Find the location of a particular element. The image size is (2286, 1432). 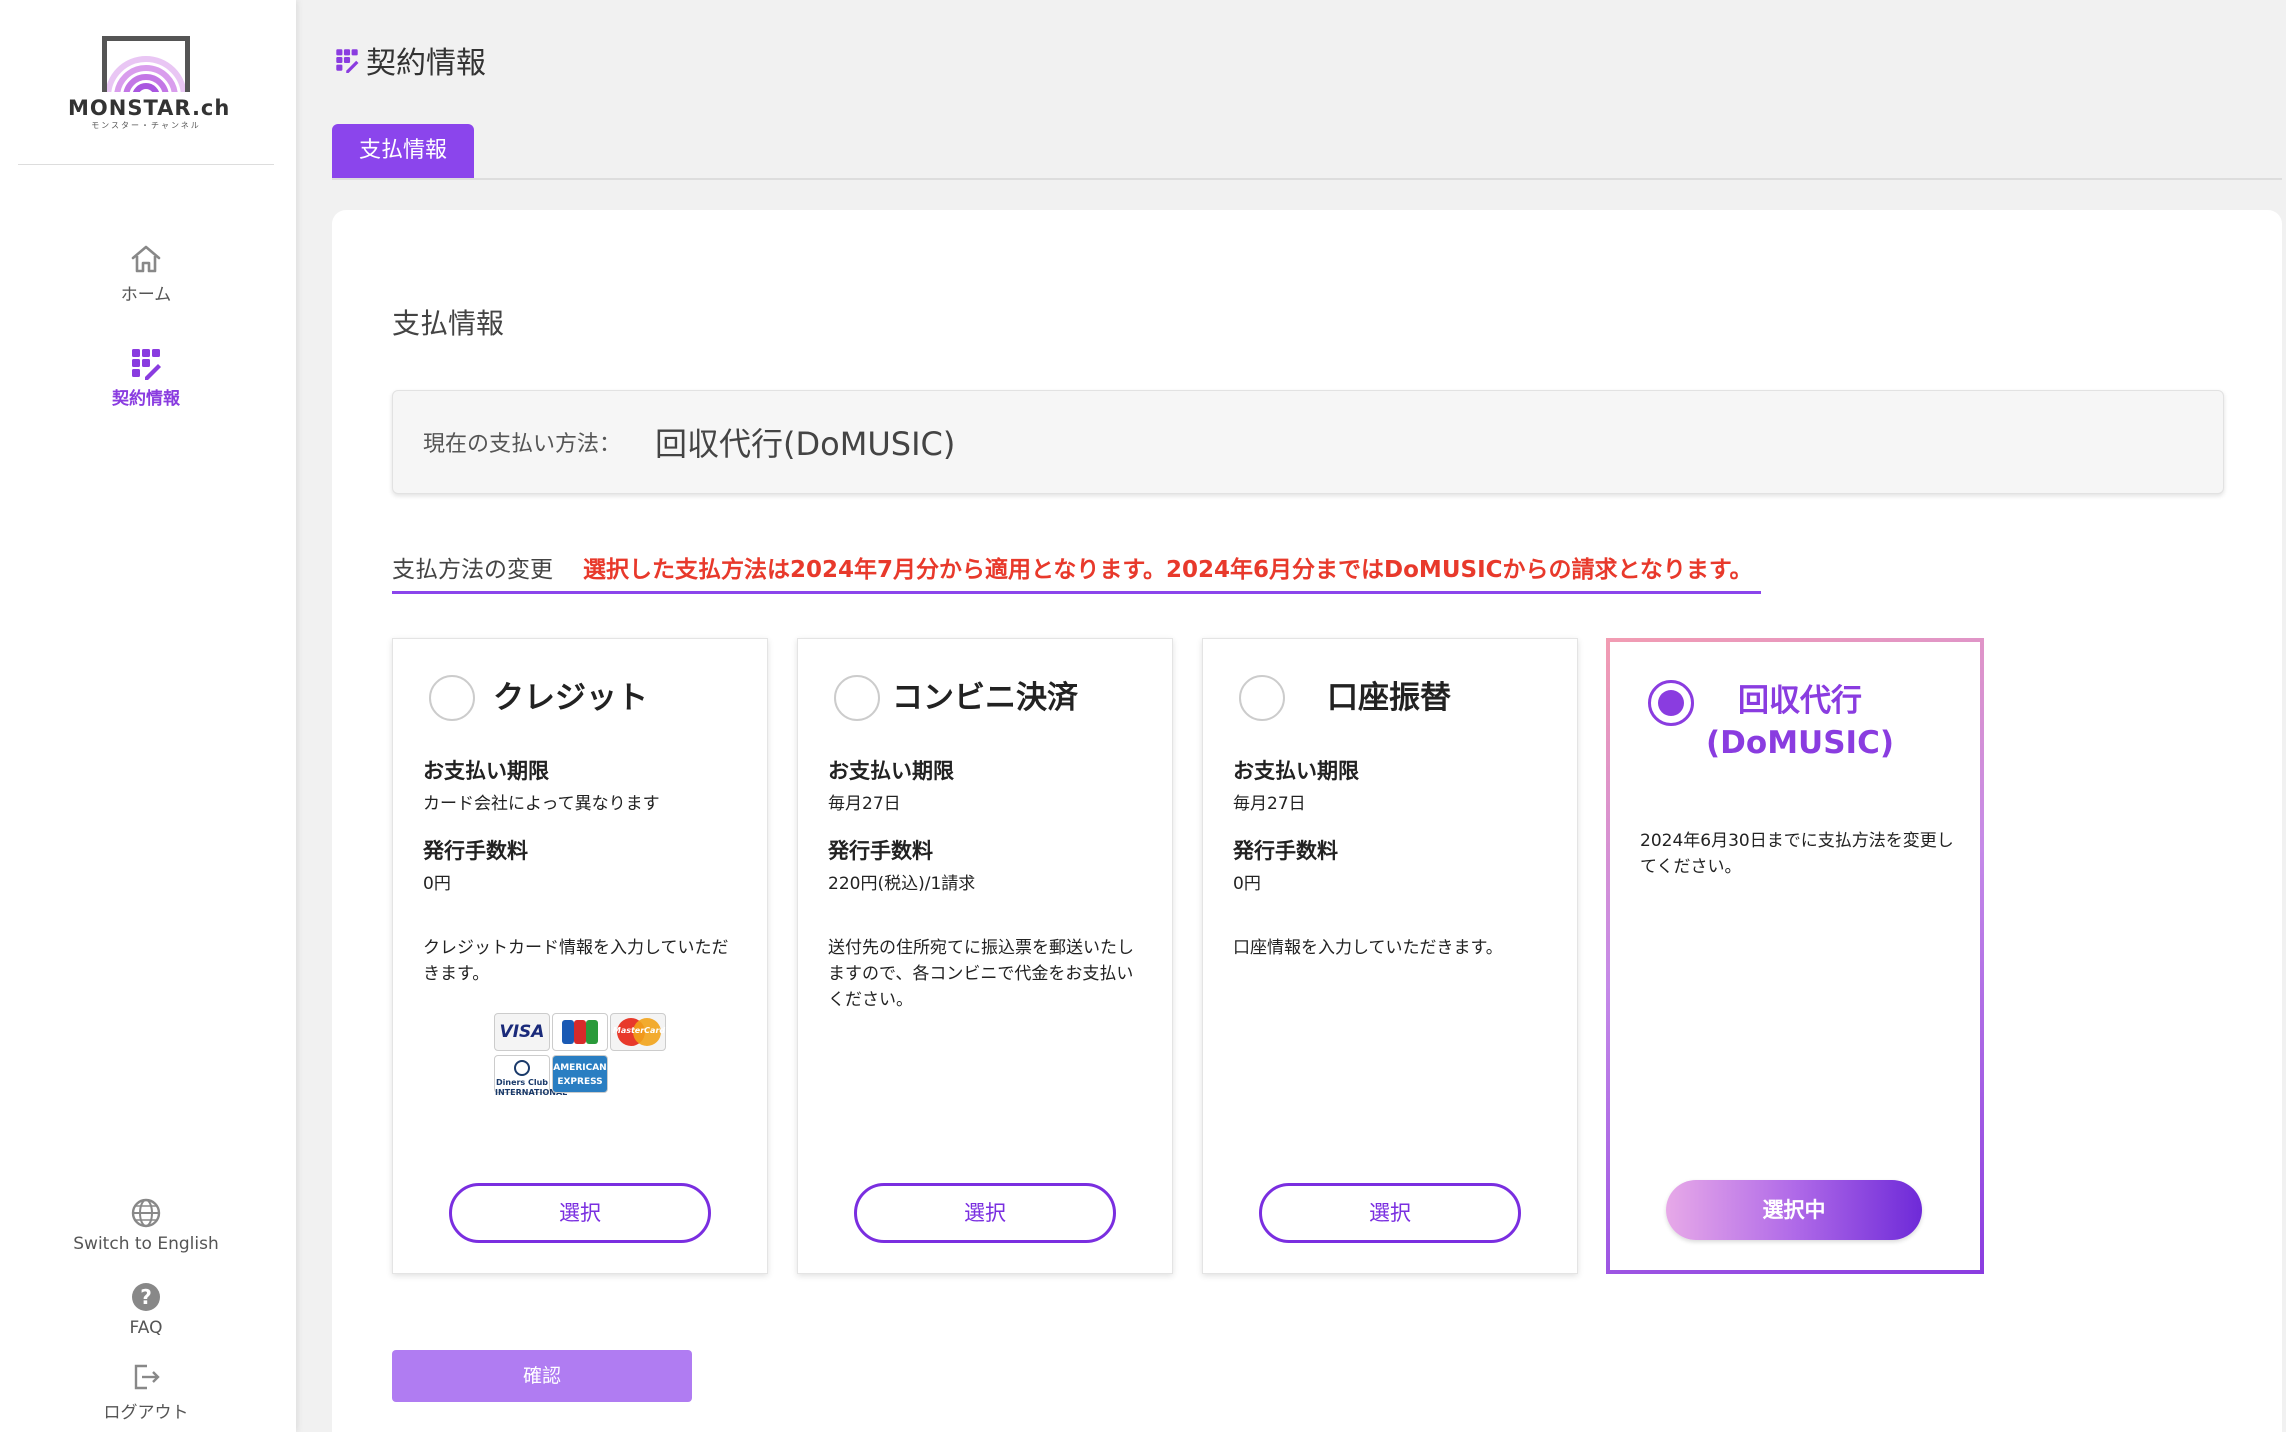

fee-value: 220円(税込)/1請求 is located at coordinates (902, 884).